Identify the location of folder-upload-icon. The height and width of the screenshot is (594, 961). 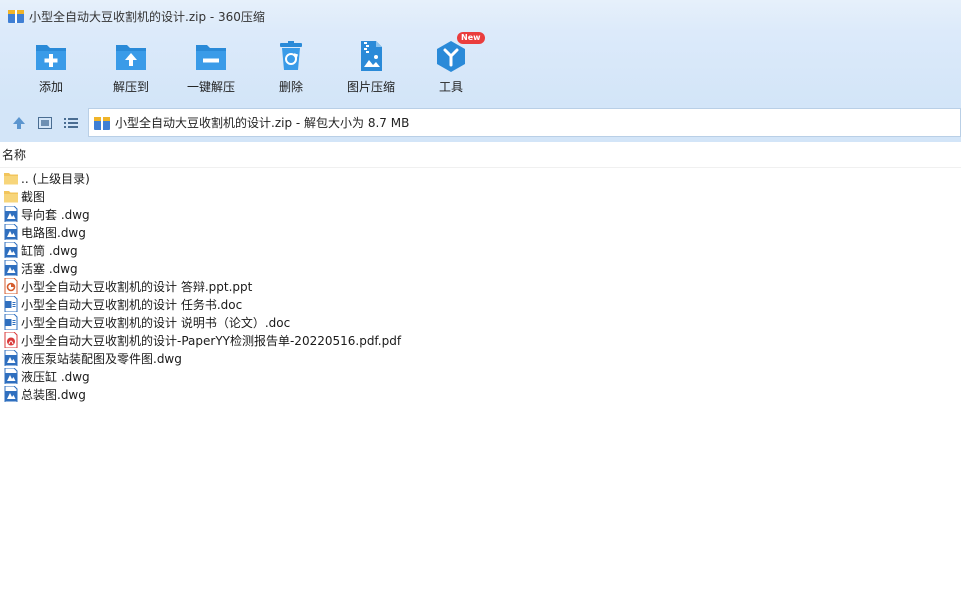
(131, 57).